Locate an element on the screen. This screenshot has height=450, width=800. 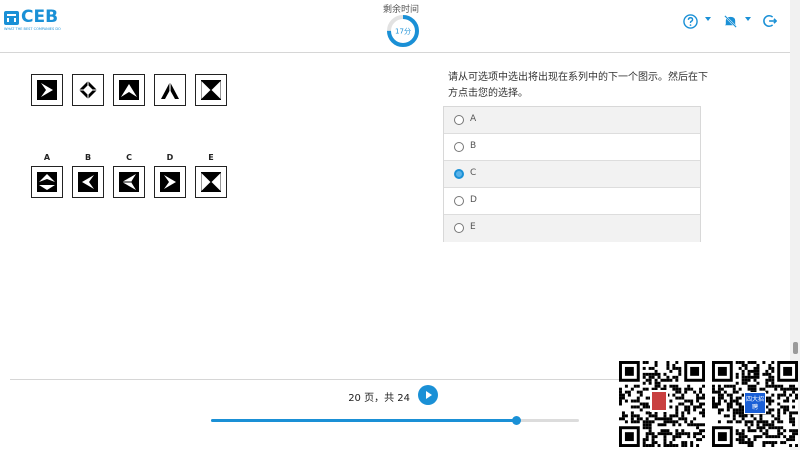
page-indicator: 20 页，共 24 is located at coordinates (379, 398).